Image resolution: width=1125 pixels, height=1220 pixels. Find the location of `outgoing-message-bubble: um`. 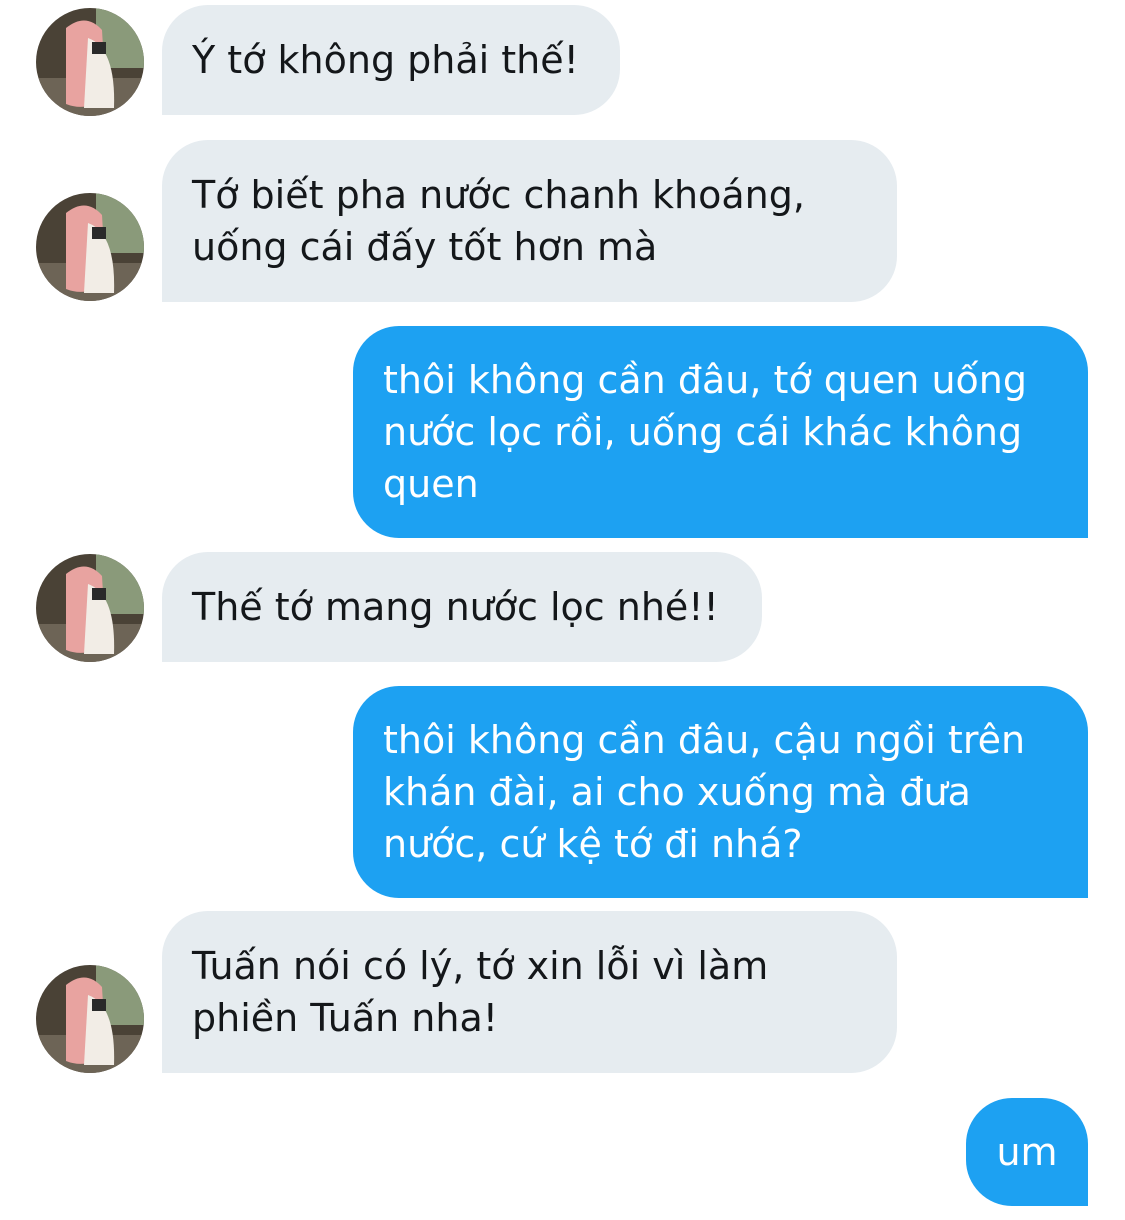

outgoing-message-bubble: um is located at coordinates (1027, 1152).